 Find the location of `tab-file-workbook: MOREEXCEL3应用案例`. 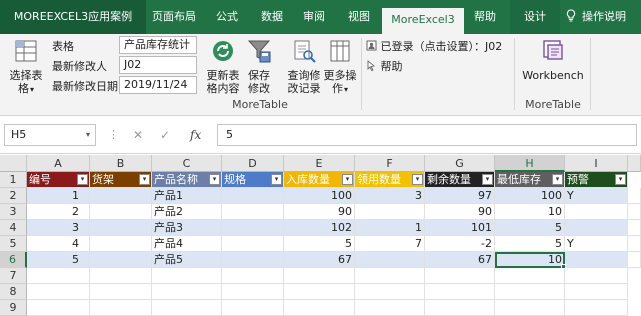

tab-file-workbook: MOREEXCEL3应用案例 is located at coordinates (73, 17).